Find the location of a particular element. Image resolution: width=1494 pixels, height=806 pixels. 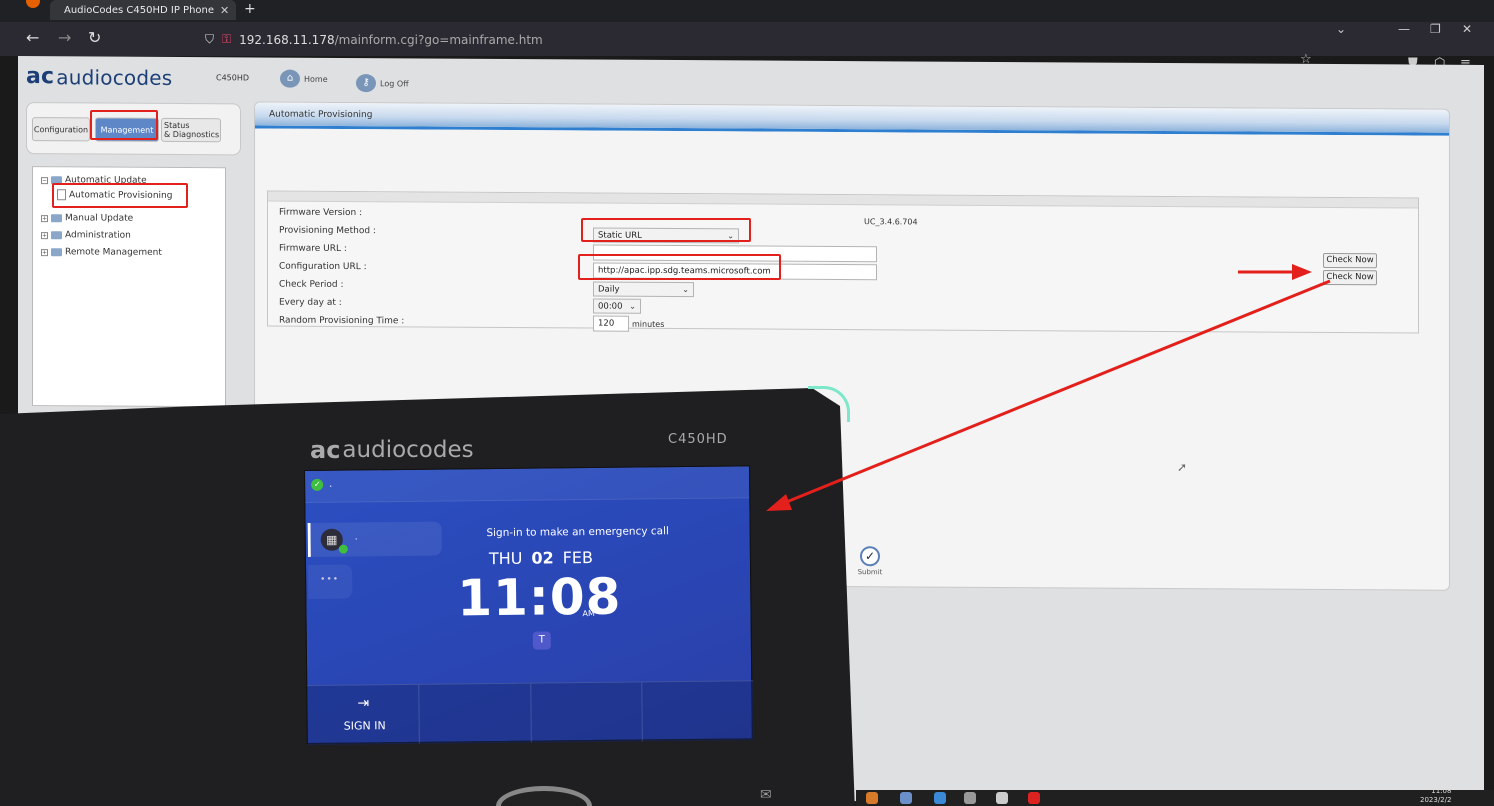

back-arrow-icon: ← is located at coordinates (32, 37).